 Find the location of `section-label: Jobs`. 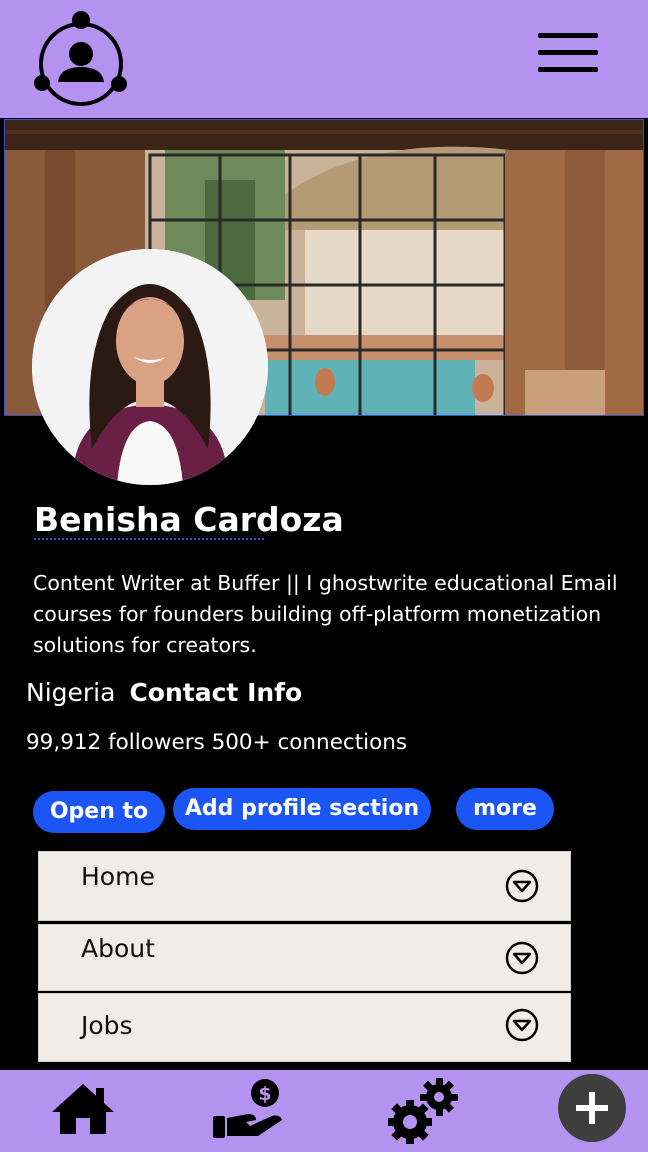

section-label: Jobs is located at coordinates (107, 1025).